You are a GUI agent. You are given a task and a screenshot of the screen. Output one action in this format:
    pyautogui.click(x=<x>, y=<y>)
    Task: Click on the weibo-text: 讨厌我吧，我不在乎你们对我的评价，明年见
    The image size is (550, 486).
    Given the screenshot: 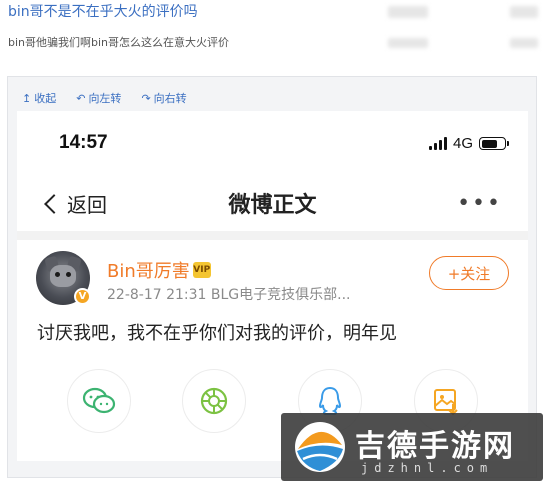 What is the action you would take?
    pyautogui.click(x=217, y=333)
    